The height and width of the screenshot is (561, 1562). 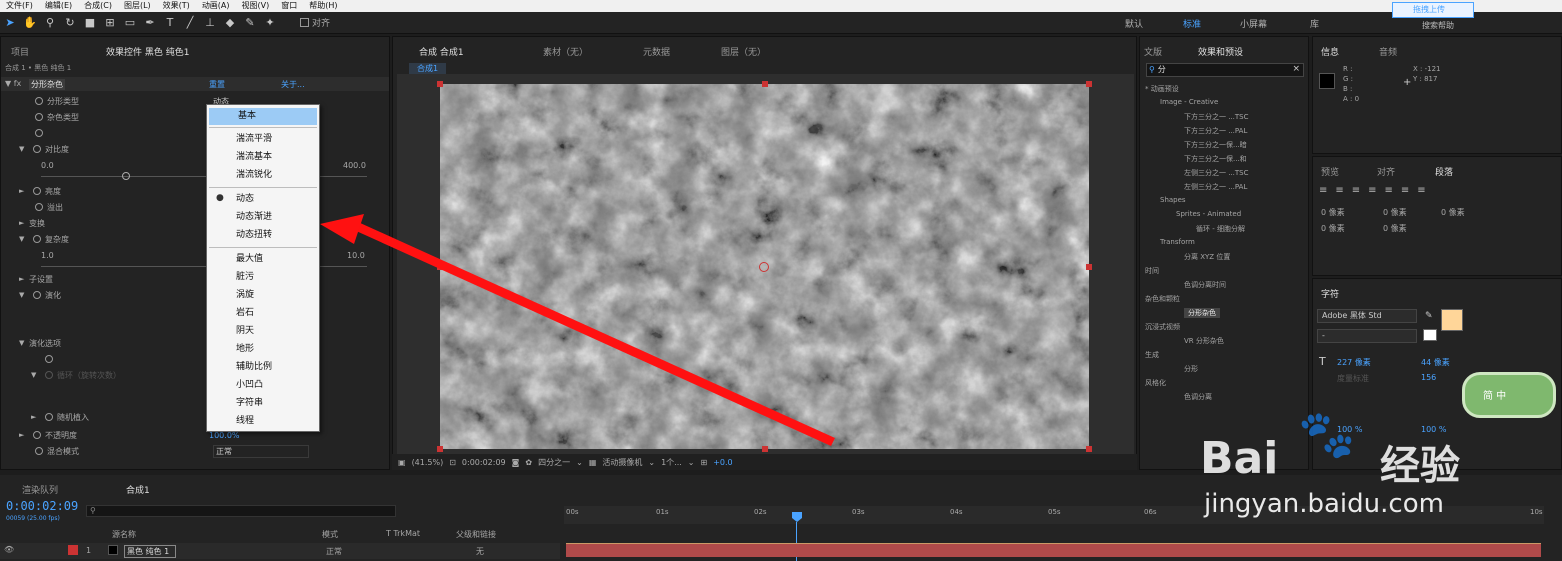 I want to click on menu-item-turbulent-sharp: 湍流锐化, so click(x=263, y=175).